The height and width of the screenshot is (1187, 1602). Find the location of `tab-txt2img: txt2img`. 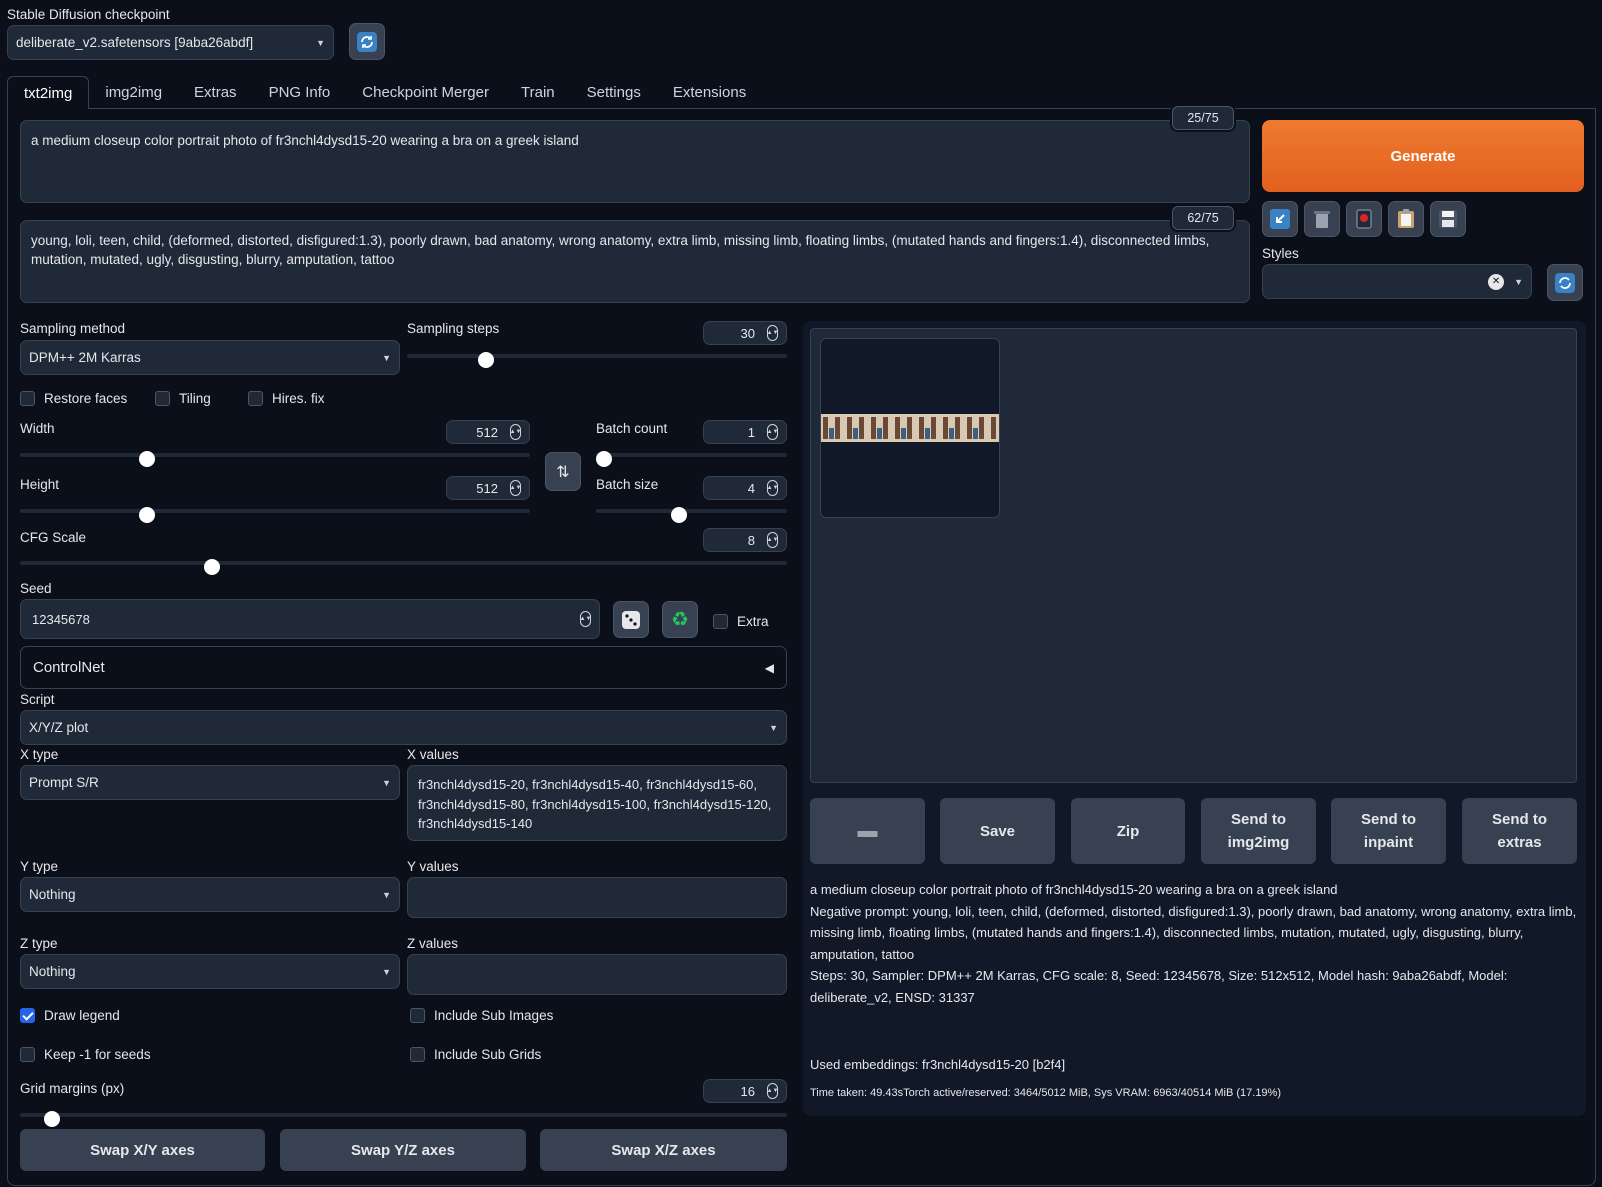

tab-txt2img: txt2img is located at coordinates (48, 92).